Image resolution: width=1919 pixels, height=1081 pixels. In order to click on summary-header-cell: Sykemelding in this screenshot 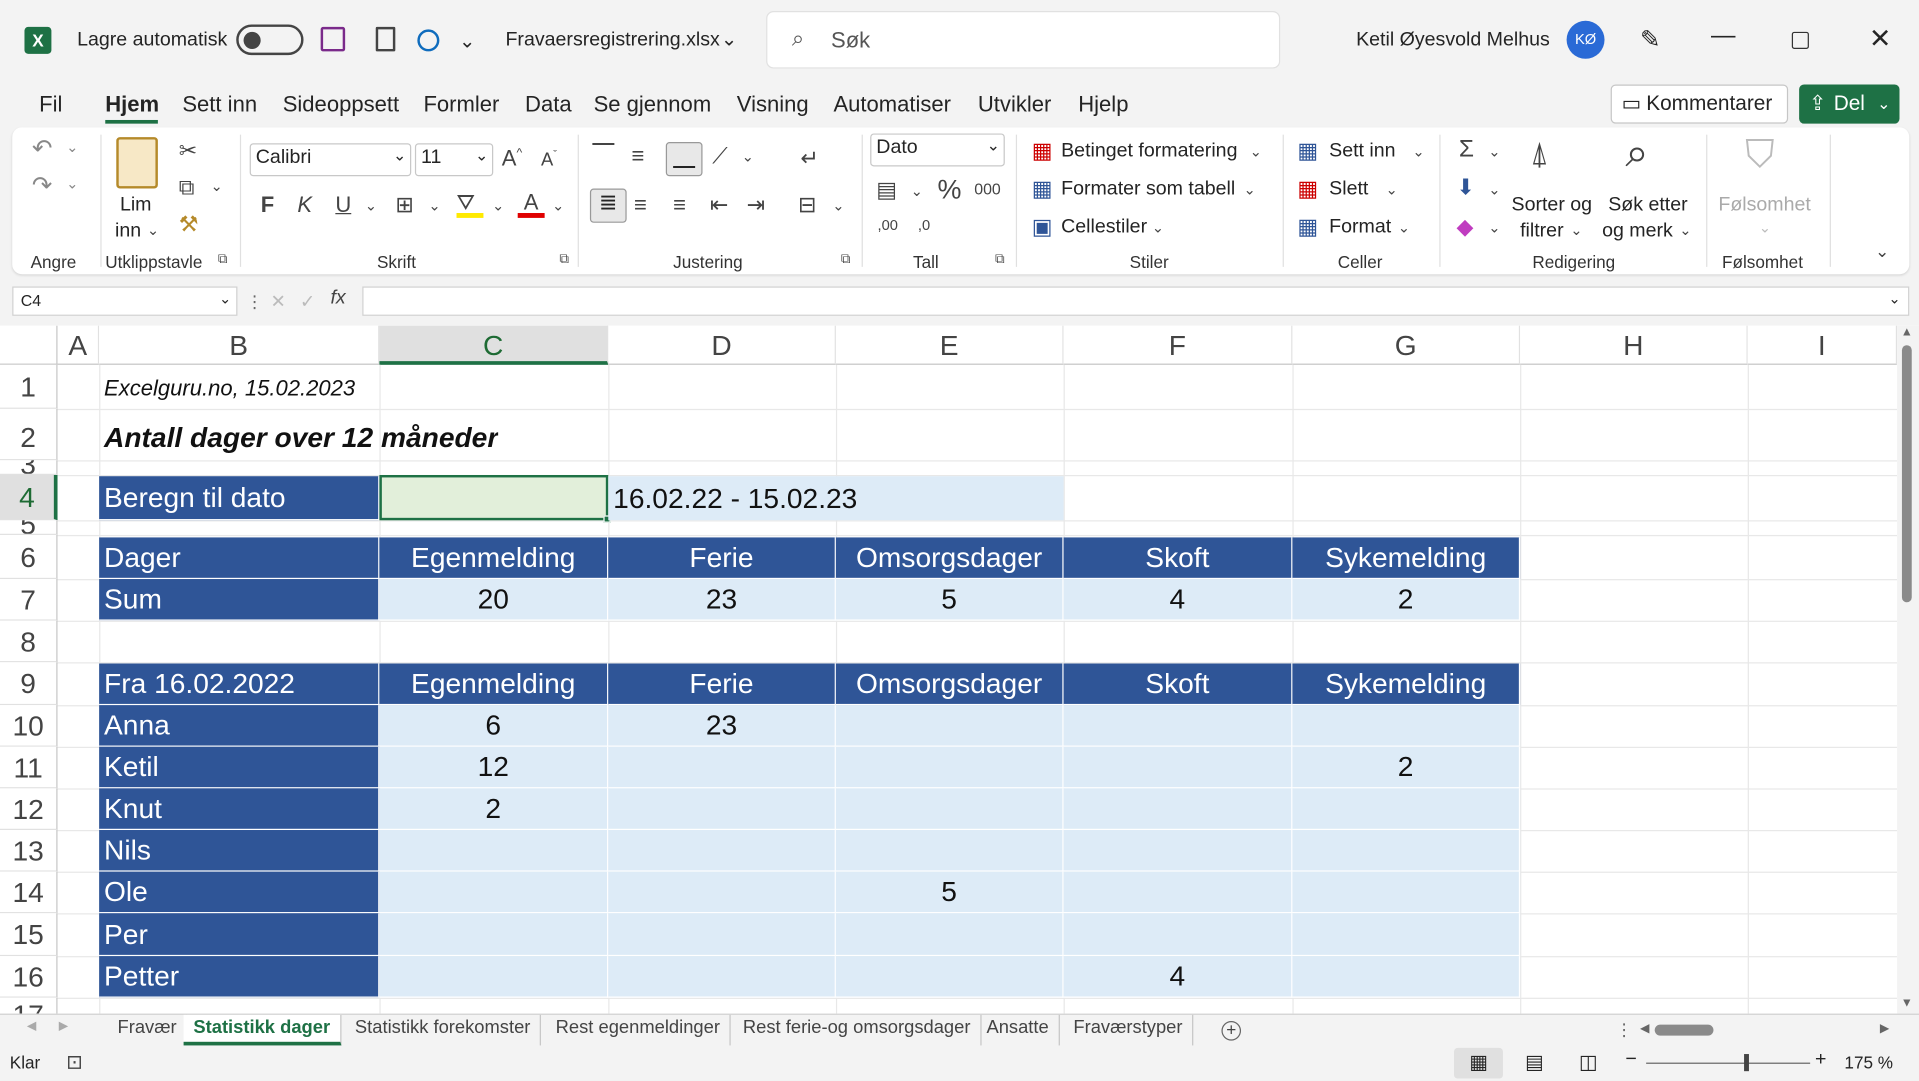, I will do `click(1406, 558)`.